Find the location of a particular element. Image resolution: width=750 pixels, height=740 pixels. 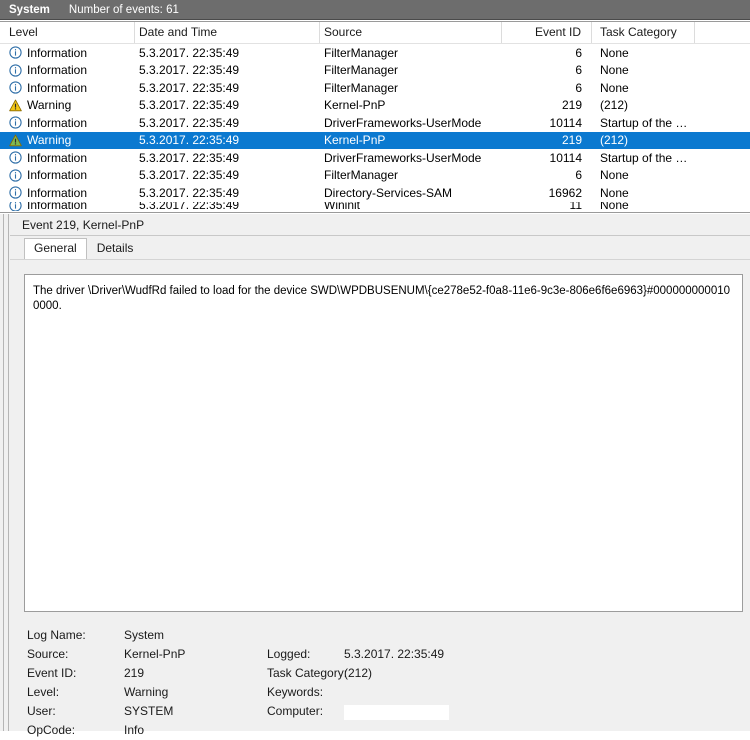

cell-event-id: 10114 is located at coordinates (565, 122).